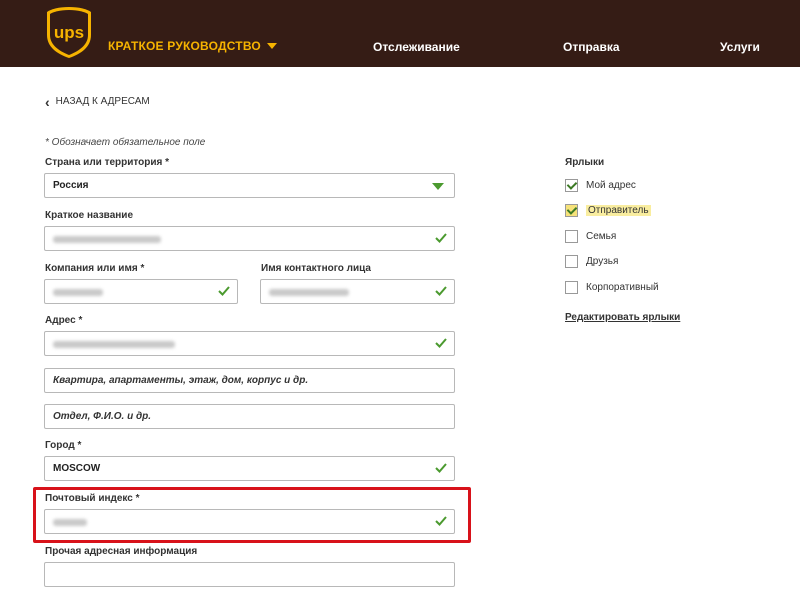  Describe the element at coordinates (622, 287) in the screenshot. I see `label-text: Корпоративный` at that location.